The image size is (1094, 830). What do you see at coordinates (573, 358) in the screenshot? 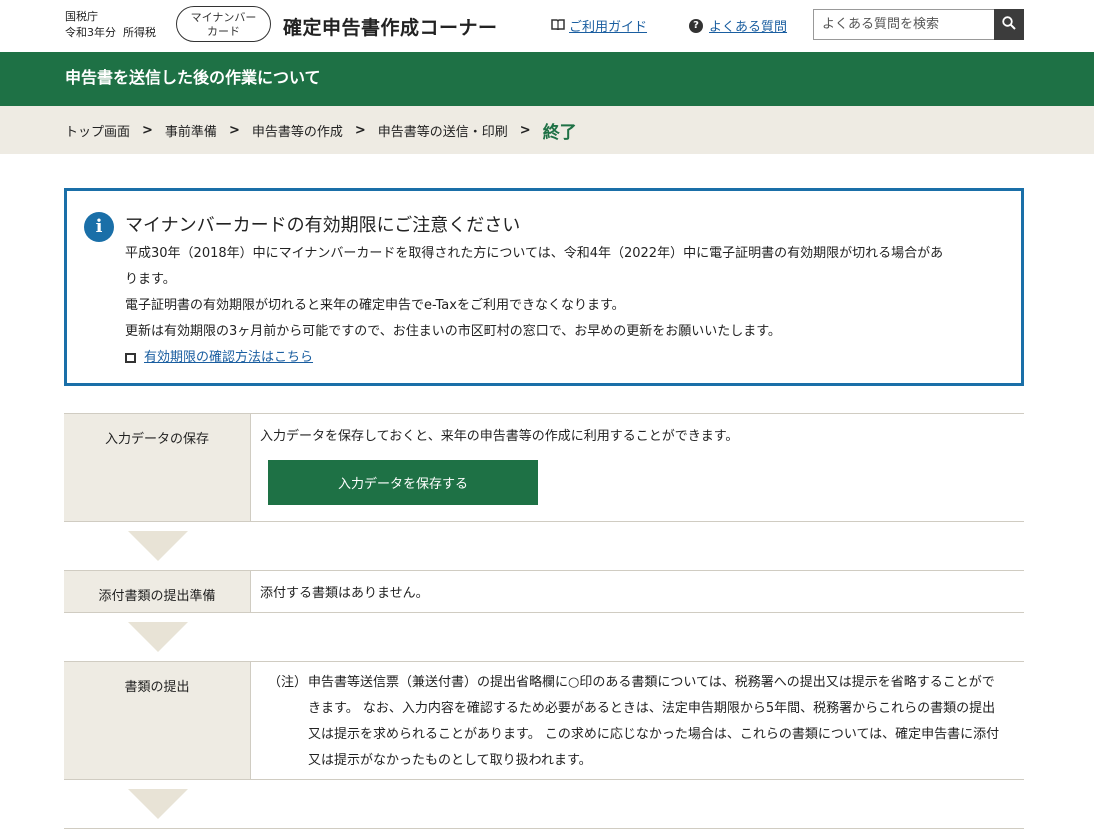
I see `expiry-check-link: 有効期限の確認方法はこちら` at bounding box center [573, 358].